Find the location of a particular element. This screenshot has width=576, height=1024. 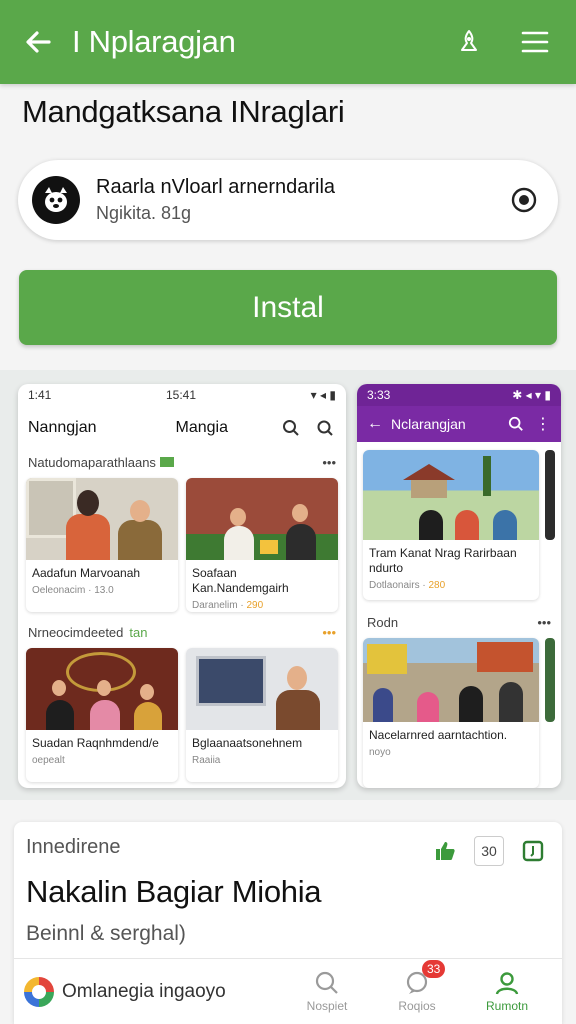

profile-icon is located at coordinates (507, 984).